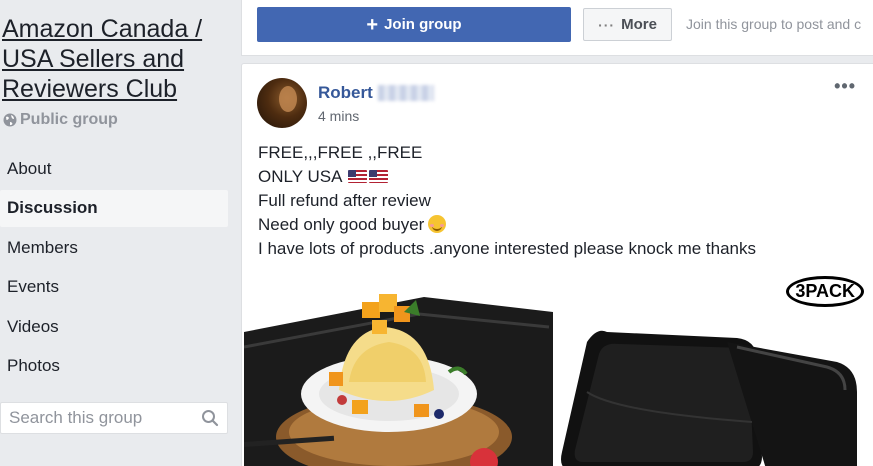 The image size is (873, 466). What do you see at coordinates (507, 177) in the screenshot?
I see `post-line: ONLY USA` at bounding box center [507, 177].